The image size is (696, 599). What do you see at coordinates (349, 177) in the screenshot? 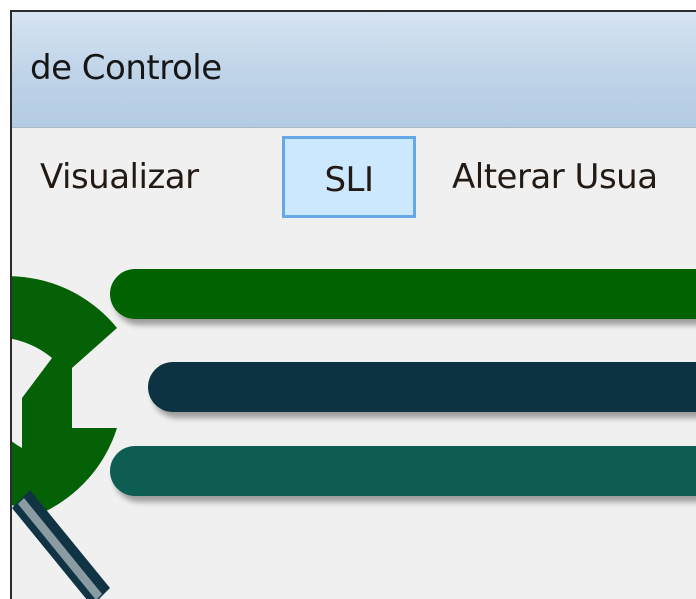
I see `menu-item-sli: SLI` at bounding box center [349, 177].